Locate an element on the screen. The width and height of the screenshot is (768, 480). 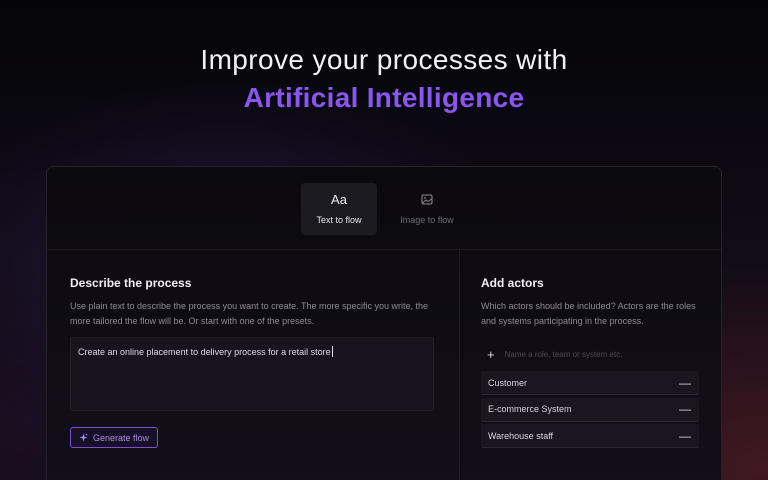
tab-text-to-flow: Aa Text to flow is located at coordinates (339, 209).